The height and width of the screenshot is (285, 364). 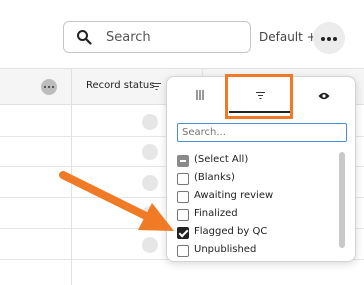 What do you see at coordinates (231, 231) in the screenshot?
I see `filter-option-label: Flagged by QC` at bounding box center [231, 231].